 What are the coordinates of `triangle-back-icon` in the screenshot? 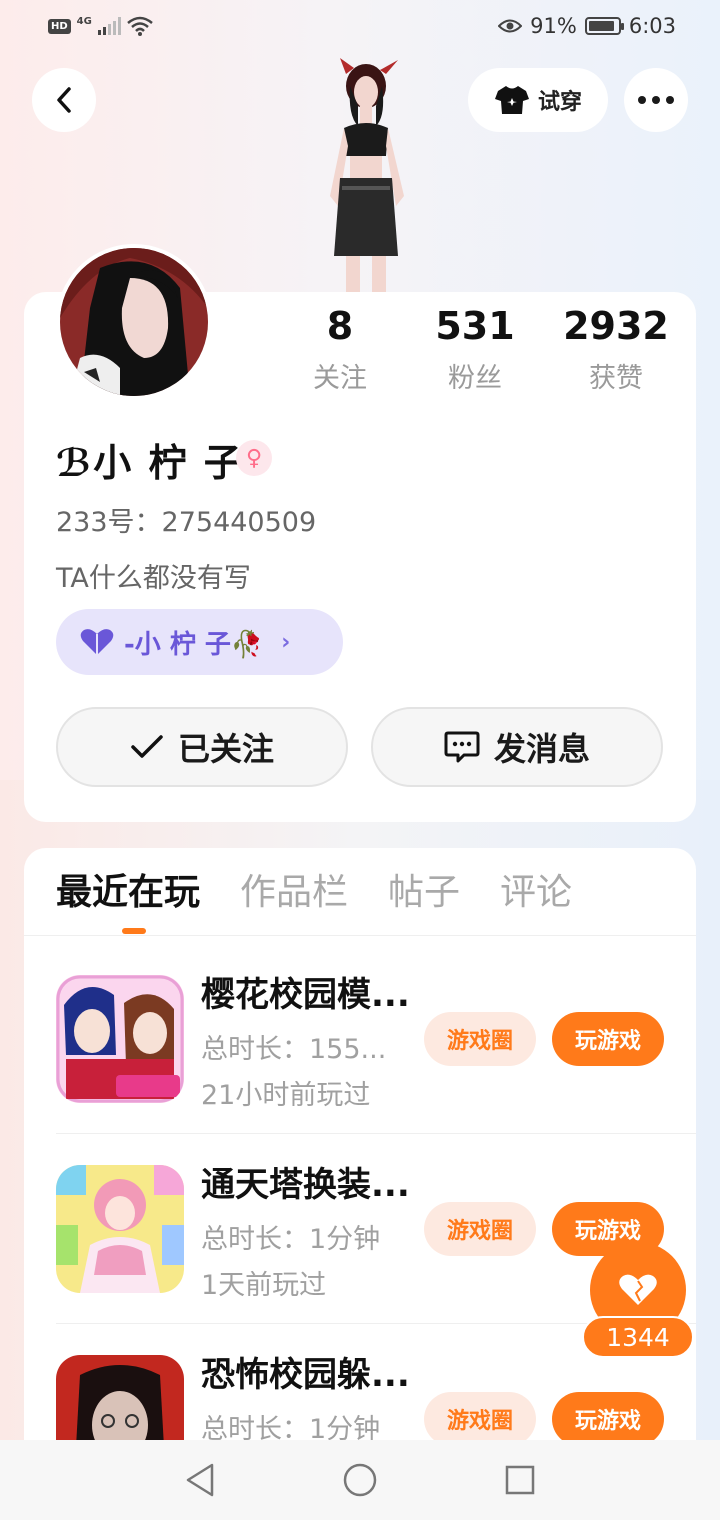 It's located at (200, 1480).